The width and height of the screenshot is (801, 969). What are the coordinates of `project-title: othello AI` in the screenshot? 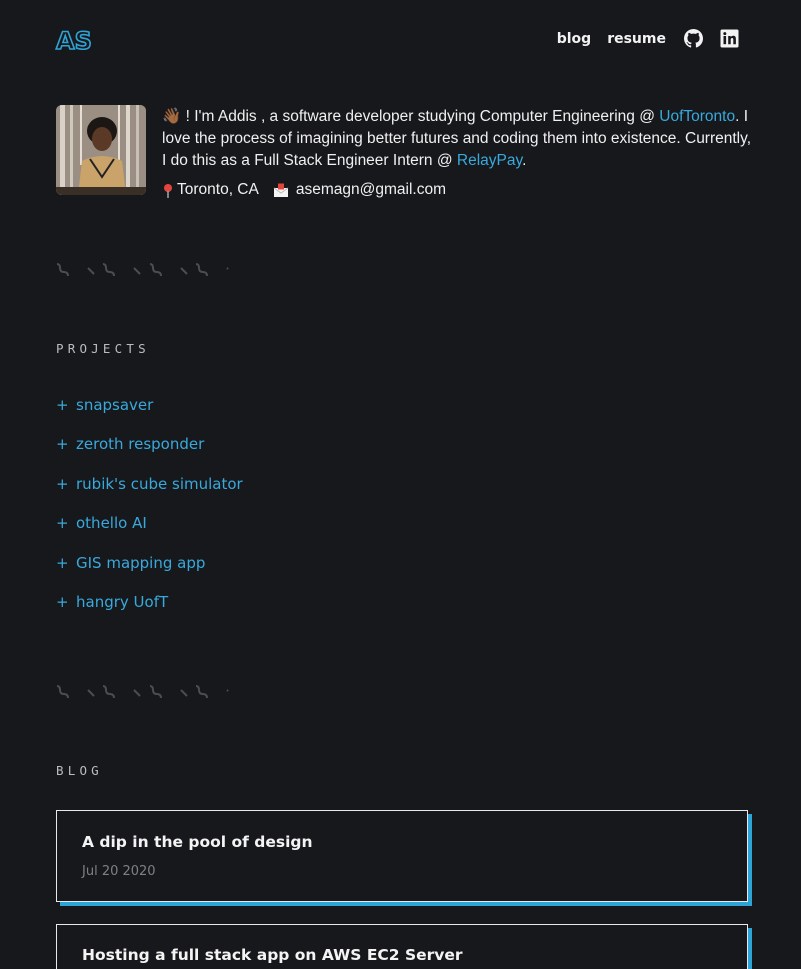 It's located at (111, 523).